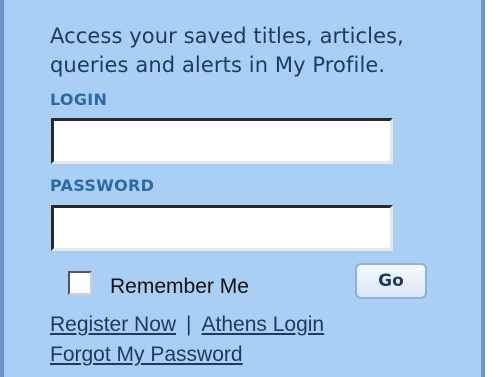 The width and height of the screenshot is (500, 377). Describe the element at coordinates (222, 141) in the screenshot. I see `login-field` at that location.